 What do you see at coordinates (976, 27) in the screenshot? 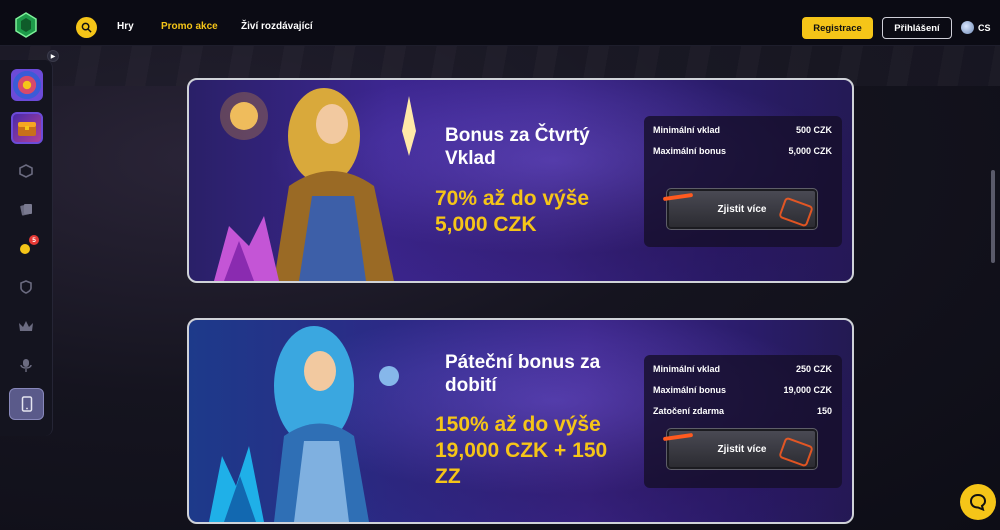
I see `language-selector: CS` at bounding box center [976, 27].